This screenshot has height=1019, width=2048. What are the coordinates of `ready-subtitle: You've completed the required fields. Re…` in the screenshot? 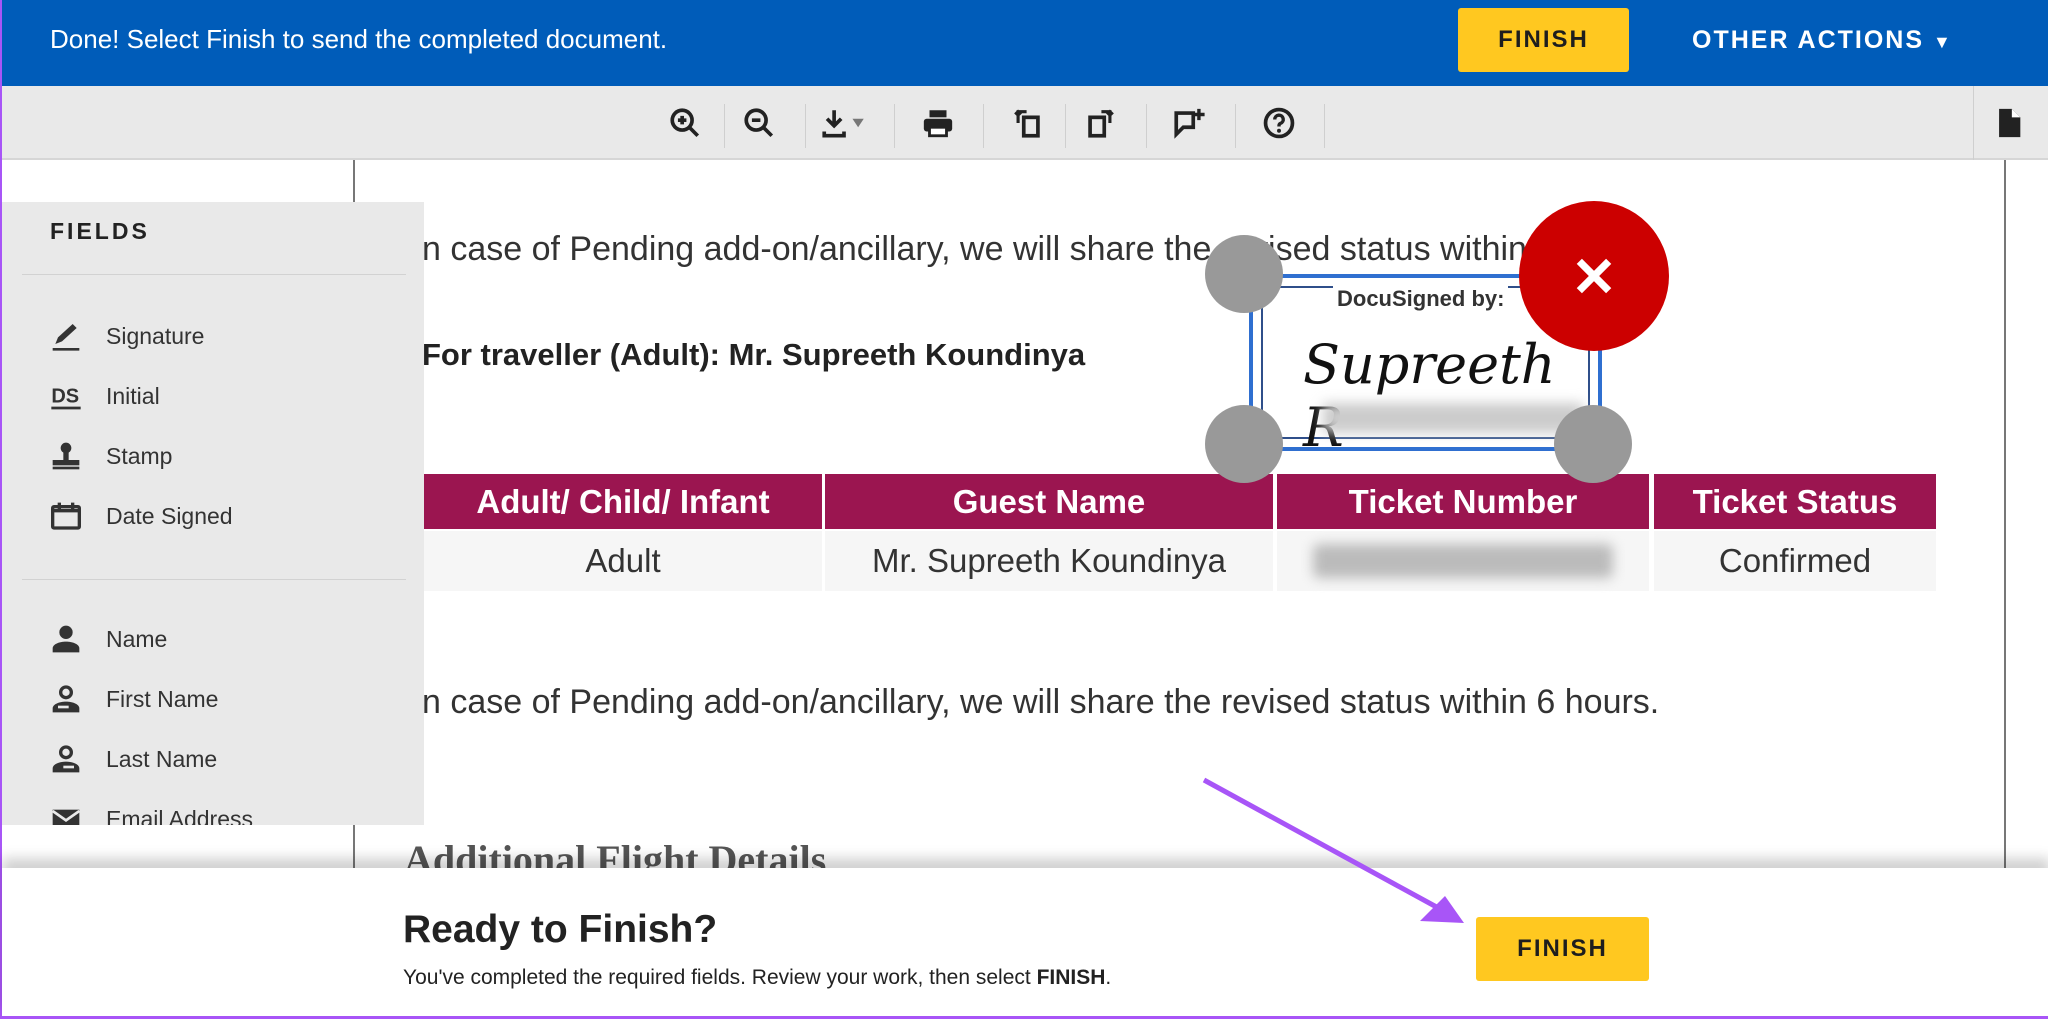 It's located at (757, 978).